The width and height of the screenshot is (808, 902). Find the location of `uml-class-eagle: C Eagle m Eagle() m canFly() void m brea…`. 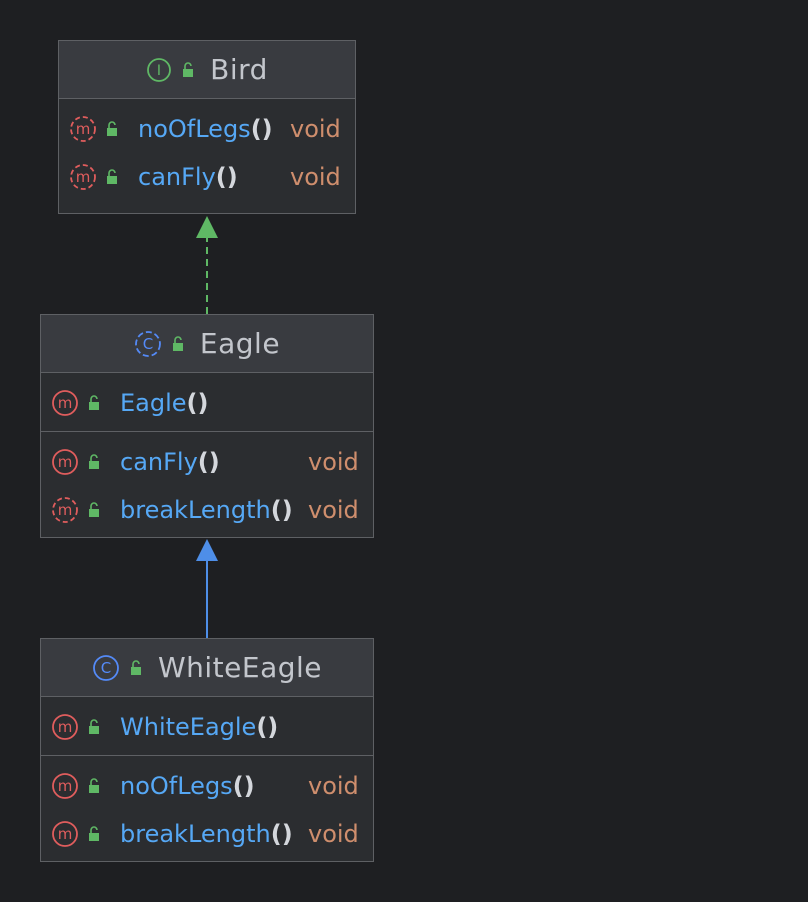

uml-class-eagle: C Eagle m Eagle() m canFly() void m brea… is located at coordinates (207, 426).